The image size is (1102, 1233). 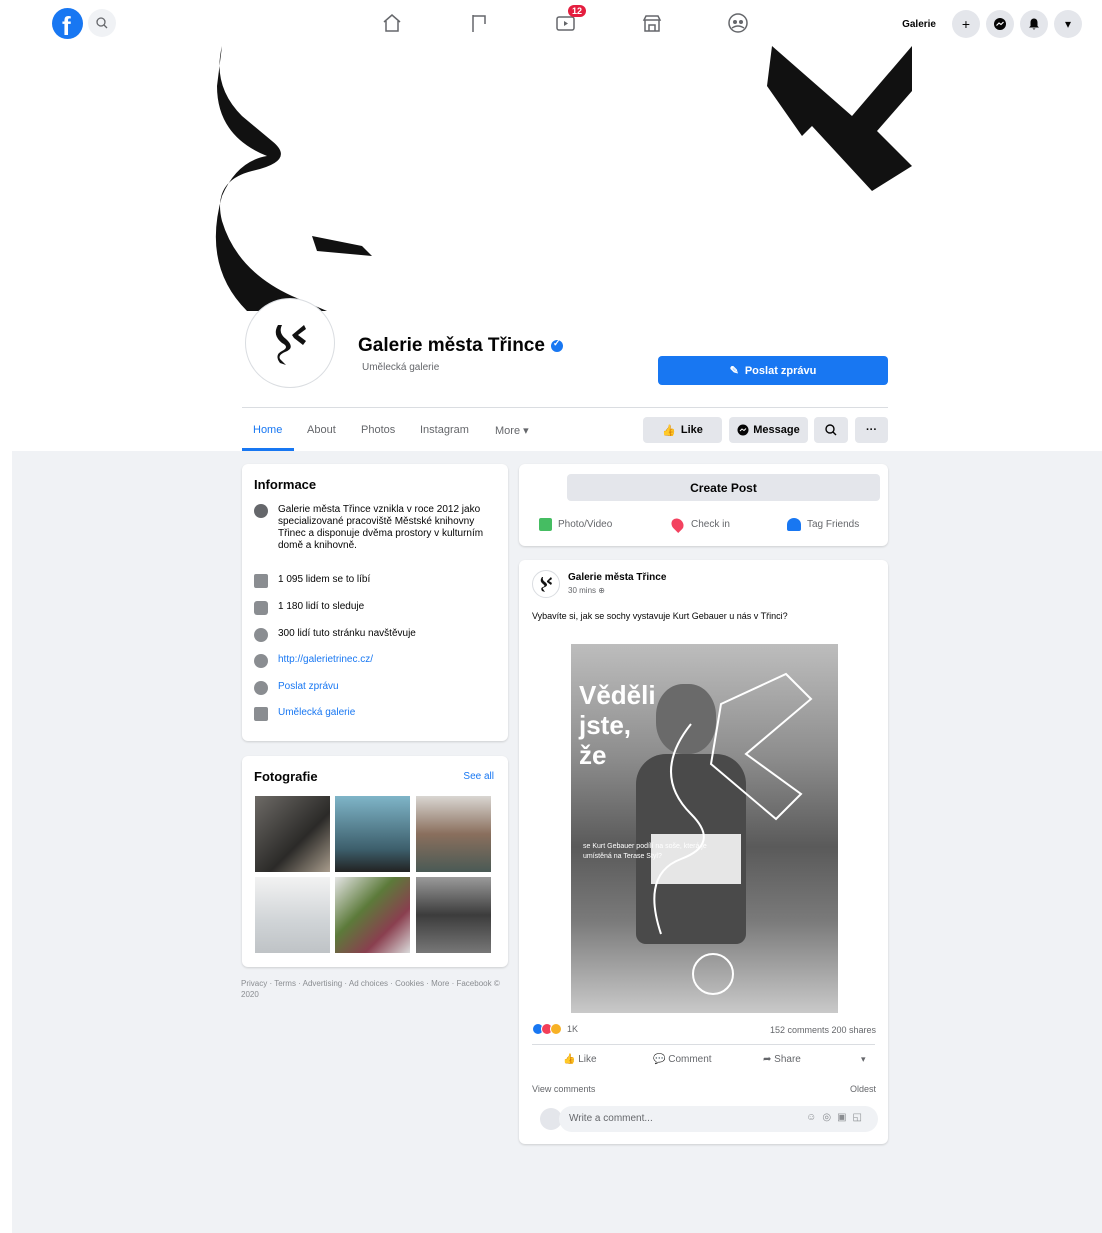 What do you see at coordinates (919, 24) in the screenshot?
I see `profile-shortcut: Galerie` at bounding box center [919, 24].